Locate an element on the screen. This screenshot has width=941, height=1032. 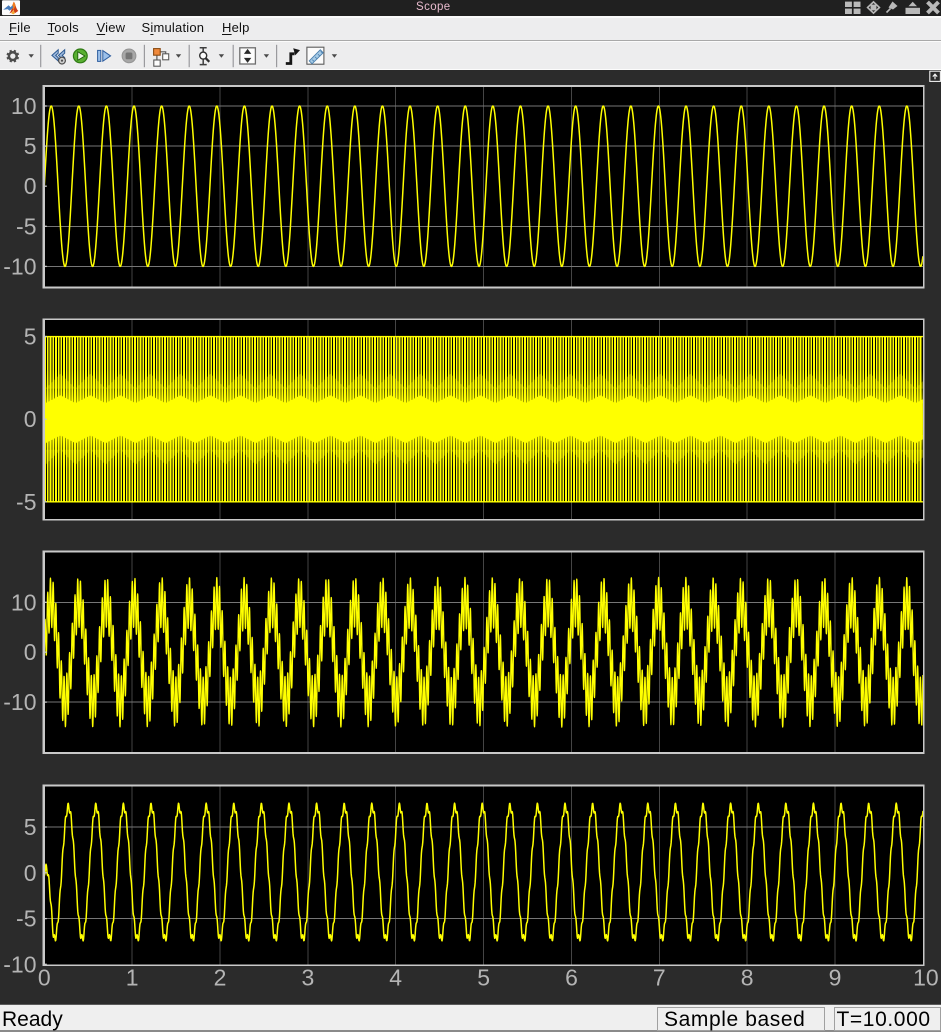
svg-text: 7 is located at coordinates (659, 978).